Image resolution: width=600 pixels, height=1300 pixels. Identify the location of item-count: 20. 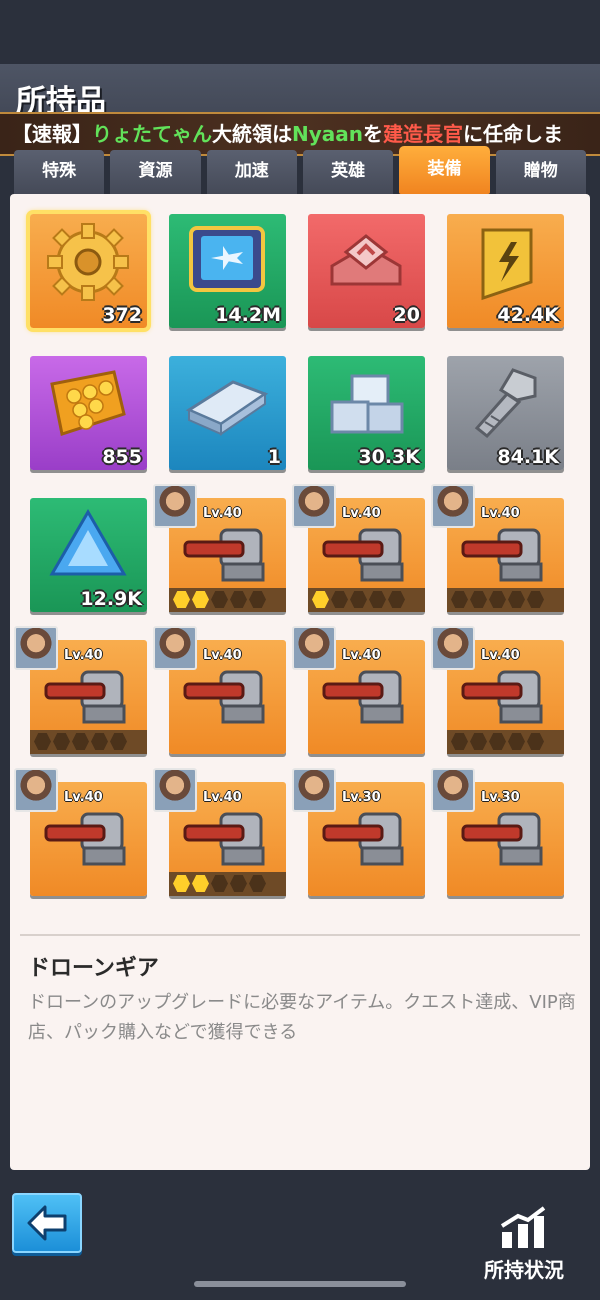
(406, 315).